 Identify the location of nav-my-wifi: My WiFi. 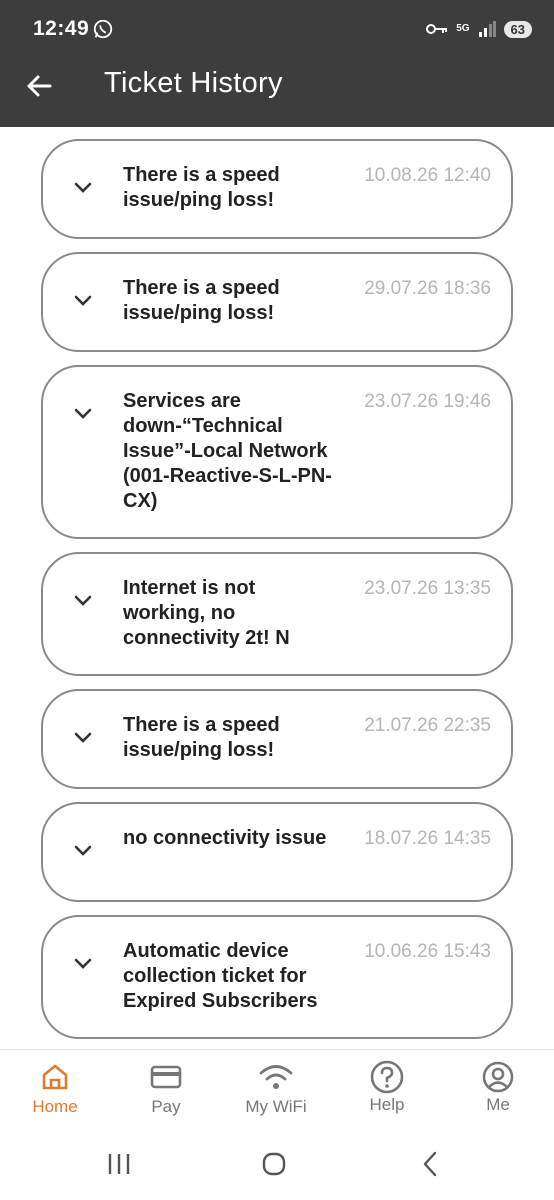
(276, 1089).